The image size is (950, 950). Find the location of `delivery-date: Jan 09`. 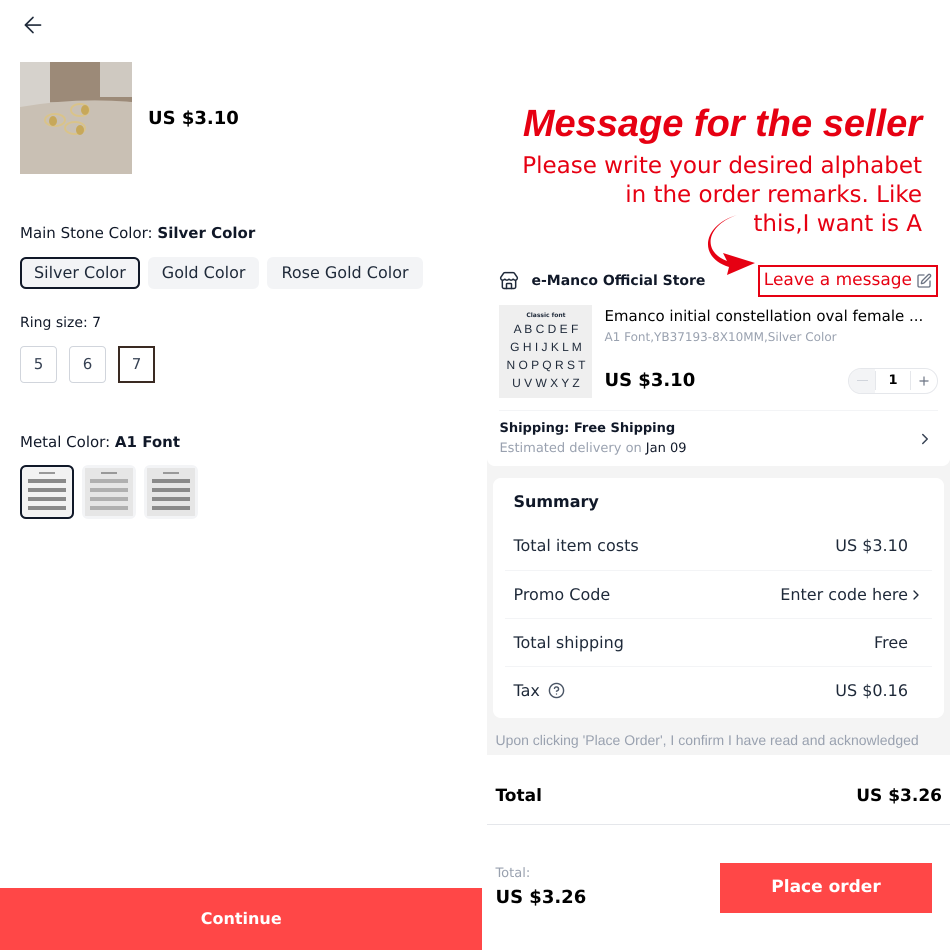

delivery-date: Jan 09 is located at coordinates (666, 449).